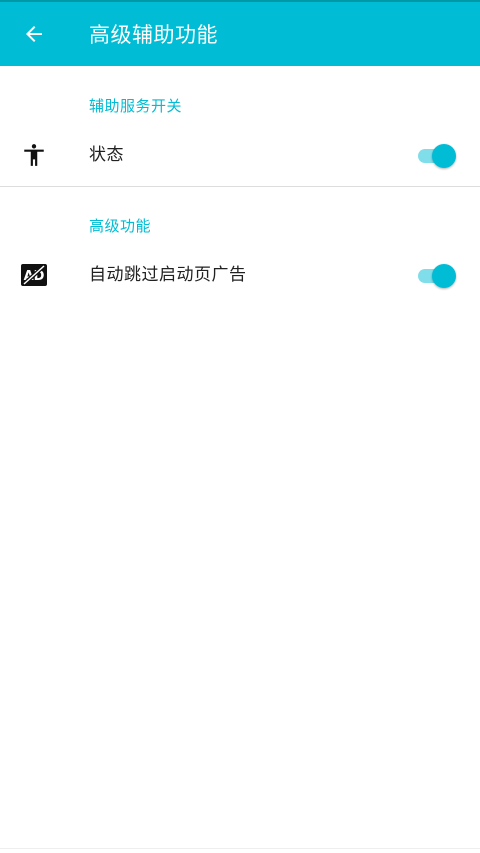 The image size is (480, 853). Describe the element at coordinates (136, 106) in the screenshot. I see `section-title-accessibility-service: 辅助服务开关` at that location.